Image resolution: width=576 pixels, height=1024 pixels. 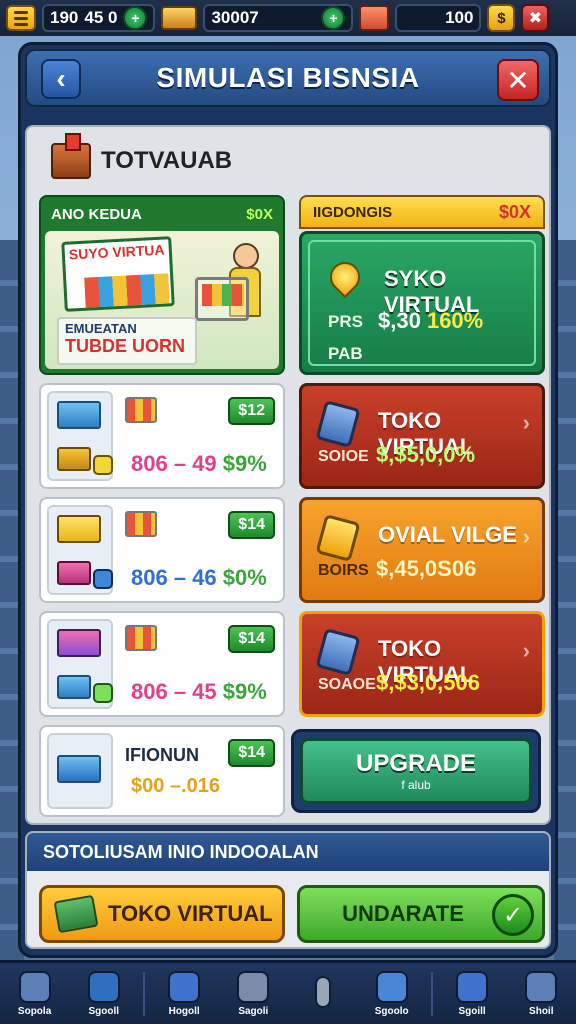 What do you see at coordinates (422, 550) in the screenshot?
I see `store-card-2: OVIAL VILGE BOIRS $,45,0S06 ›` at bounding box center [422, 550].